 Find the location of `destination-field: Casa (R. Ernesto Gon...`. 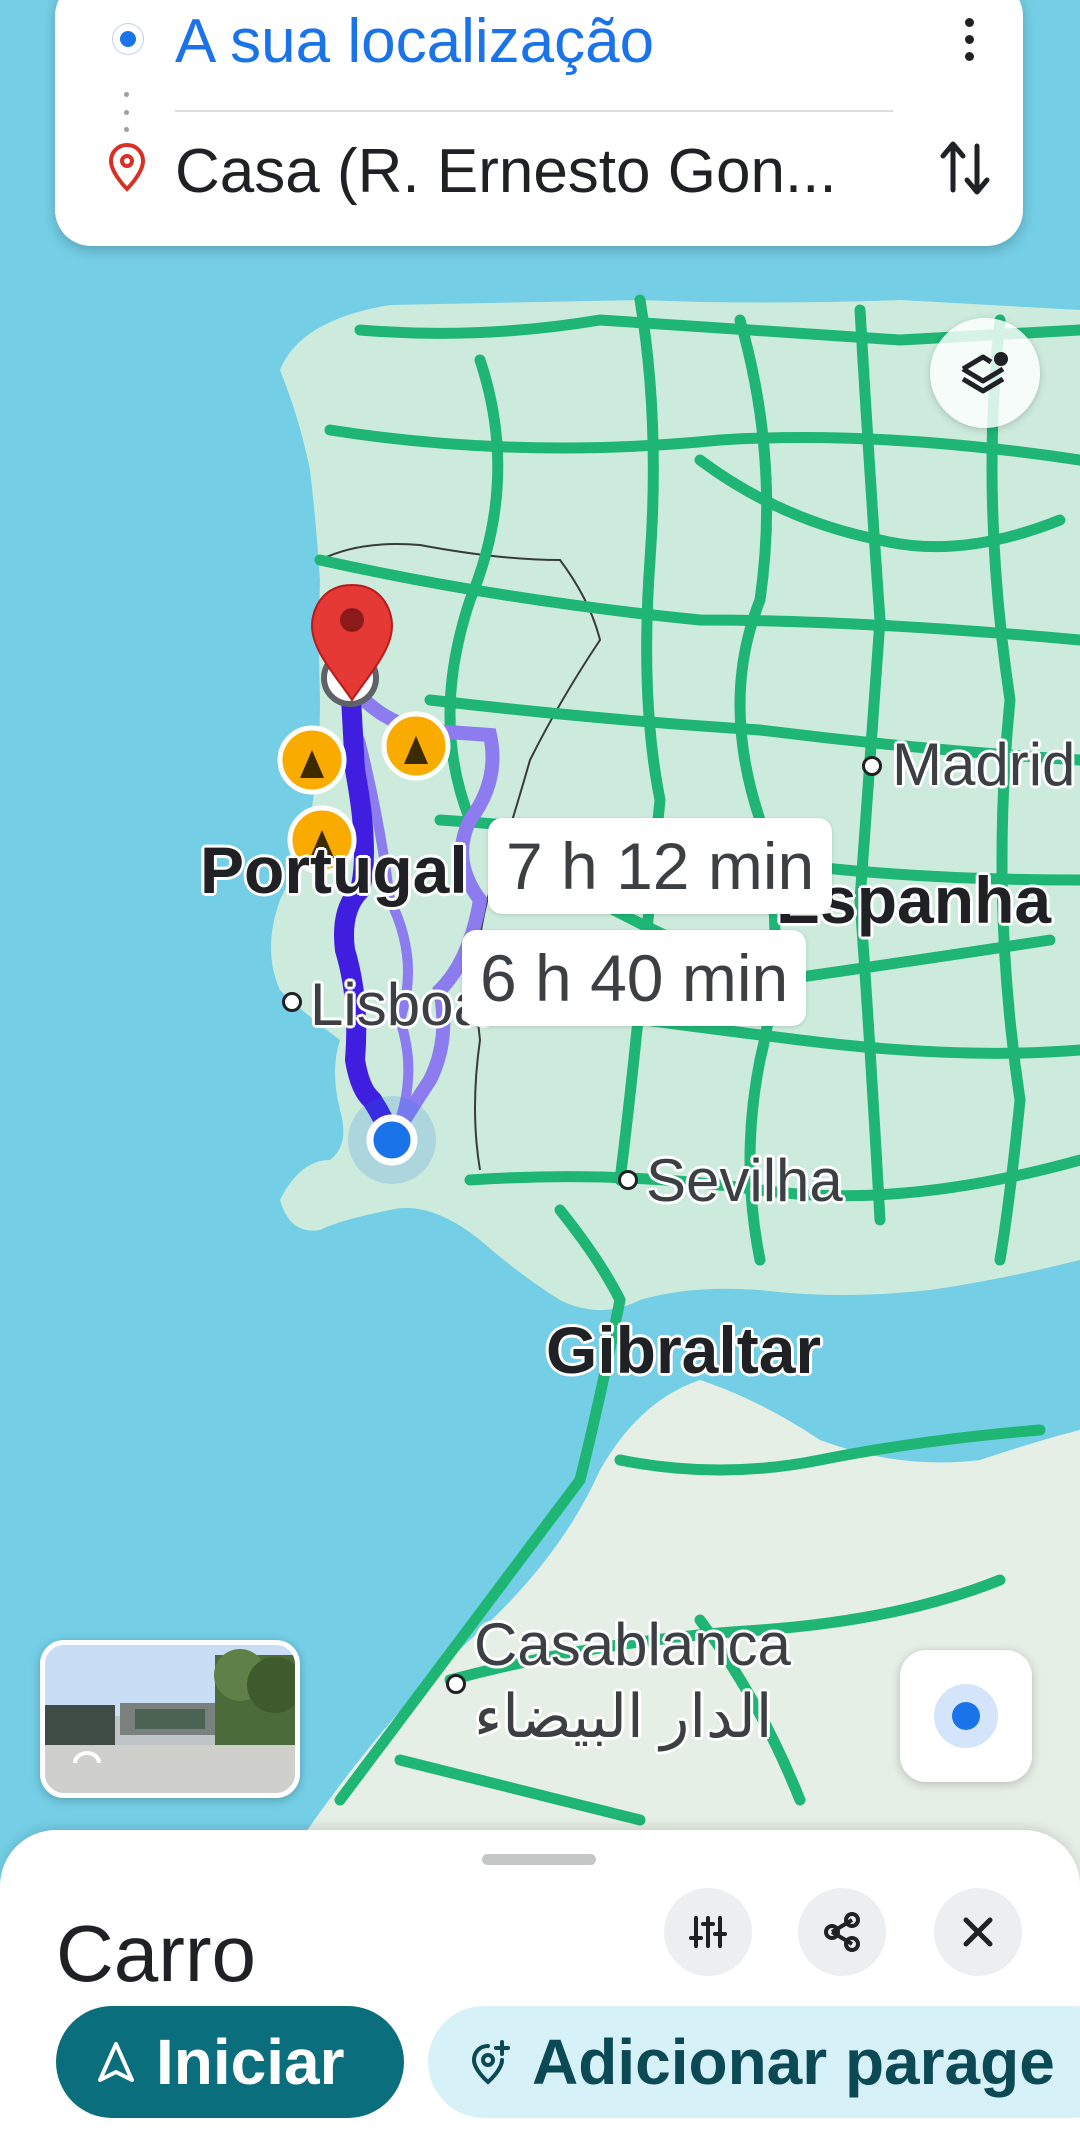

destination-field: Casa (R. Ernesto Gon... is located at coordinates (506, 171).